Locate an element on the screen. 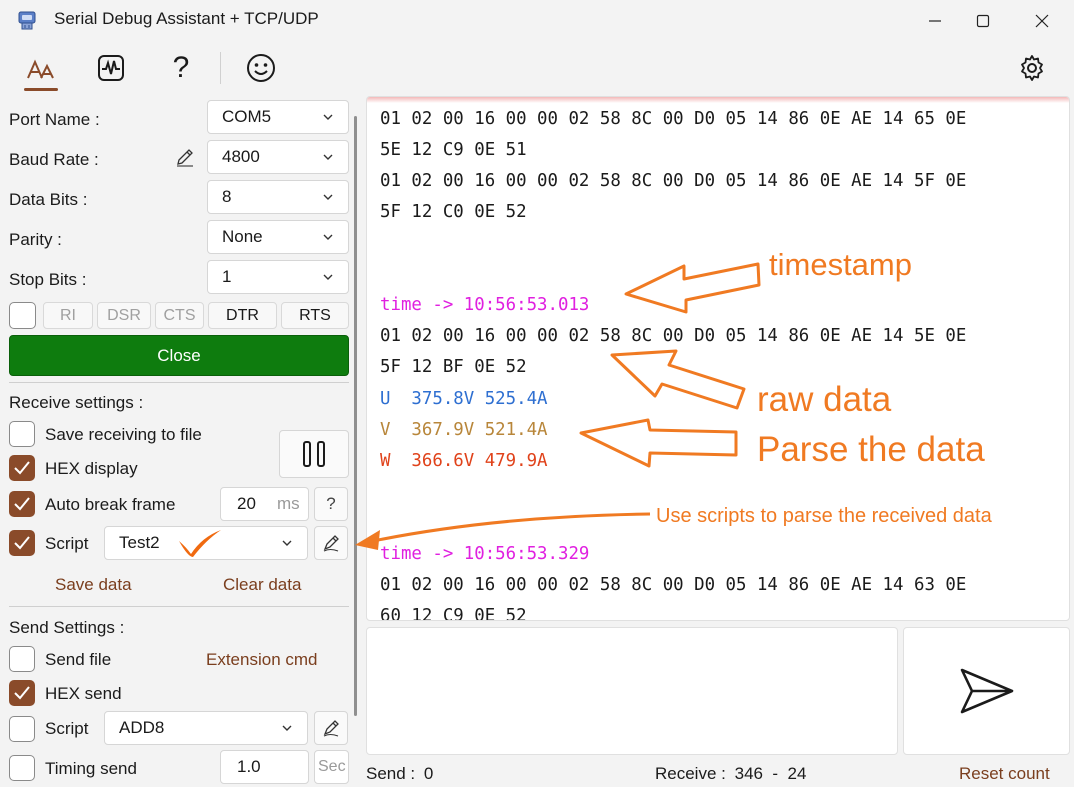 The height and width of the screenshot is (787, 1074). send-button is located at coordinates (986, 691).